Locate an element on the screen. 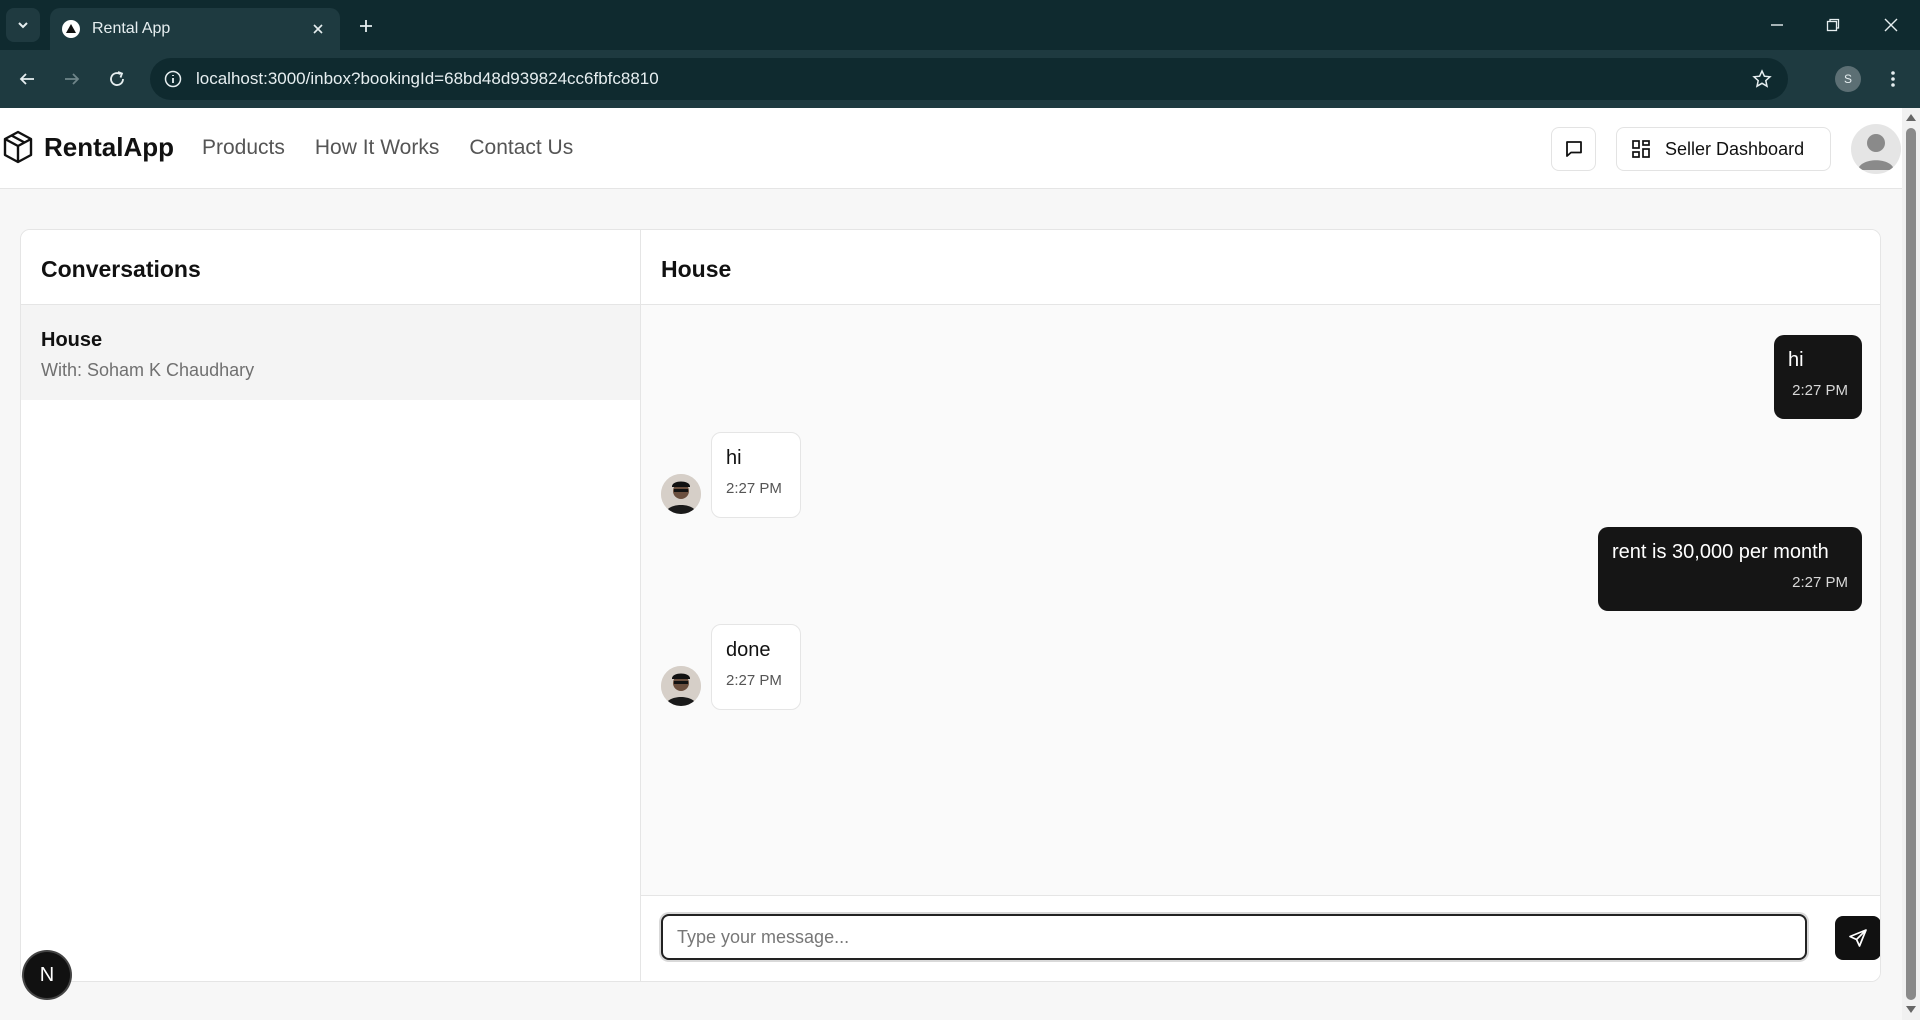 The image size is (1920, 1020). close-icon is located at coordinates (1891, 25).